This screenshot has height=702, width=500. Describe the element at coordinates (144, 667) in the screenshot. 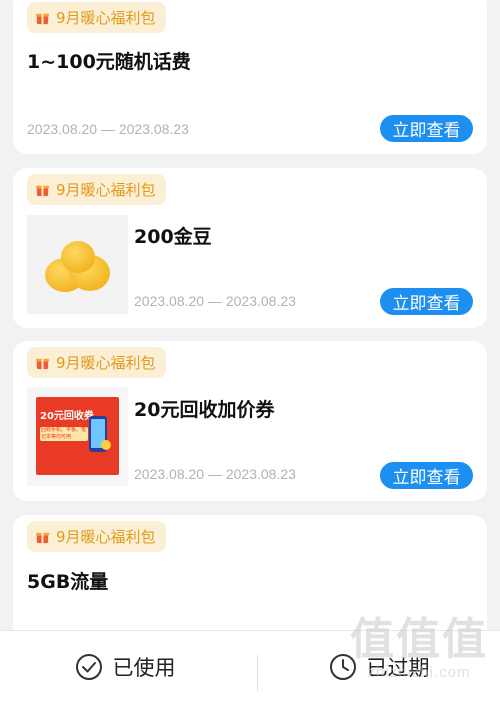

I see `used-tab-label: 已使用` at that location.